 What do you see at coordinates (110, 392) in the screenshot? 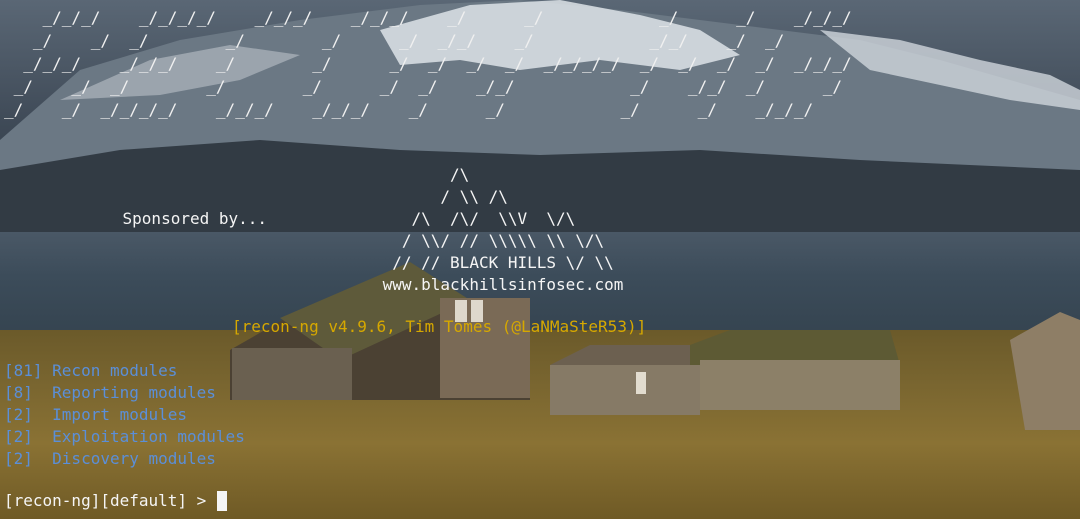
I see `module-line: [8] Reporting modules` at bounding box center [110, 392].